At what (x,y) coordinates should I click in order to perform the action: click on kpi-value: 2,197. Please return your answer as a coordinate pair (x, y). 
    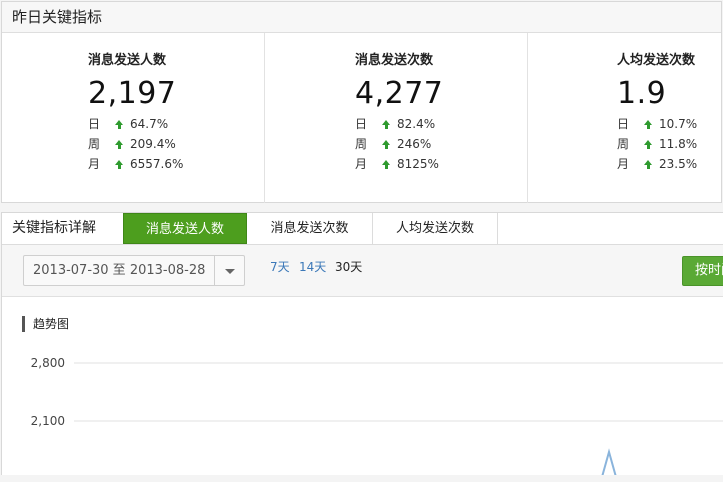
    Looking at the image, I should click on (132, 93).